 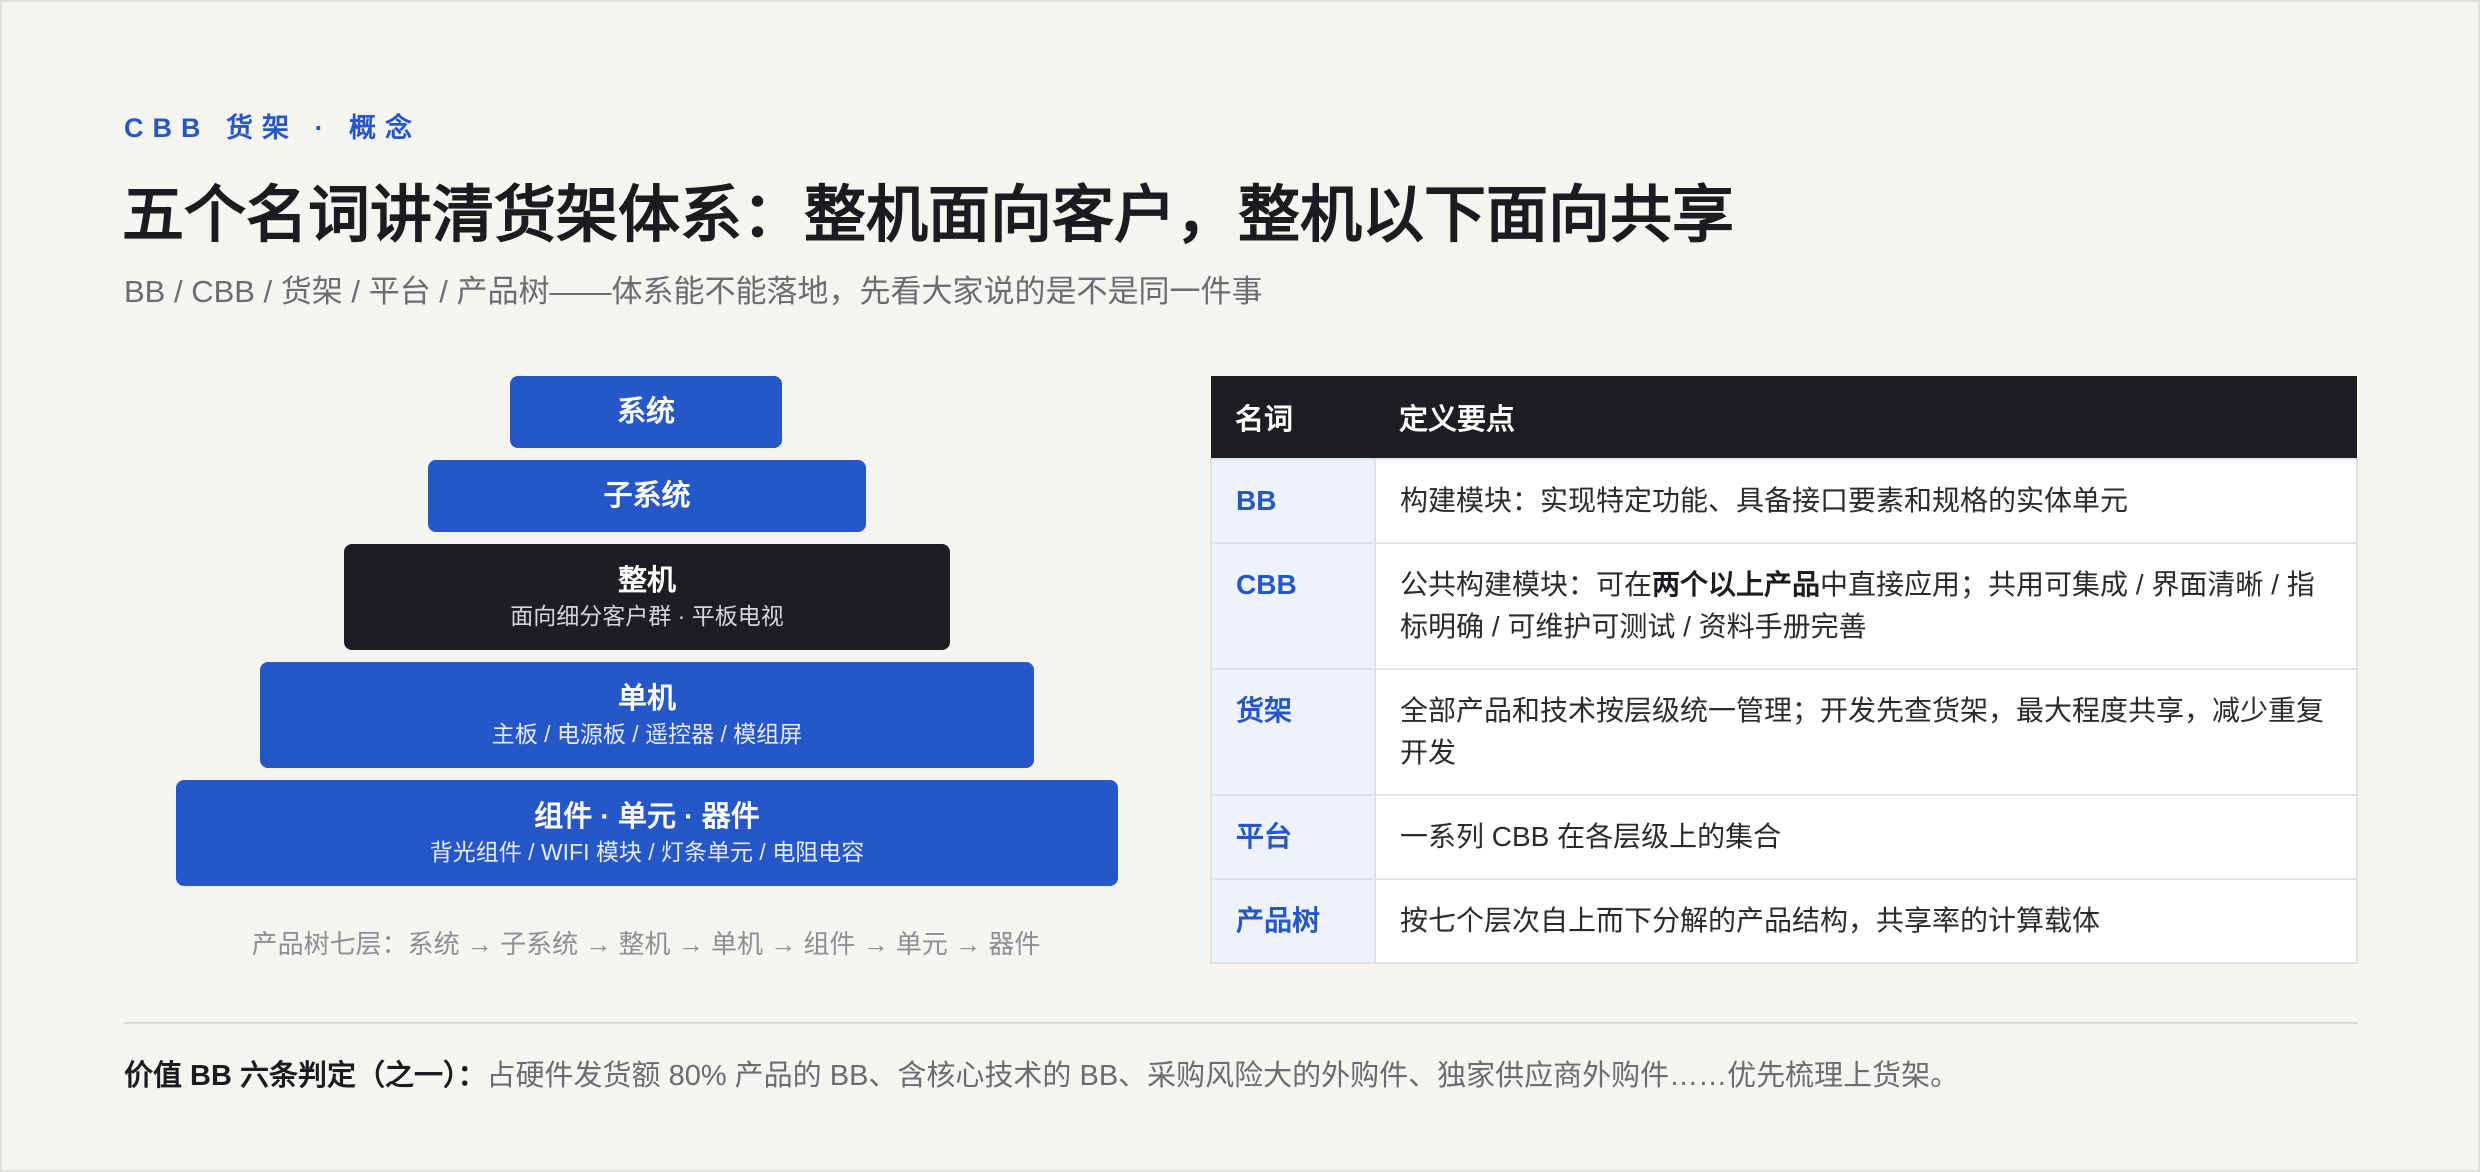 What do you see at coordinates (1750, 920) in the screenshot?
I see `definition-text: 按七个层次自上而下分解的产品结构，共享率的计算载体` at bounding box center [1750, 920].